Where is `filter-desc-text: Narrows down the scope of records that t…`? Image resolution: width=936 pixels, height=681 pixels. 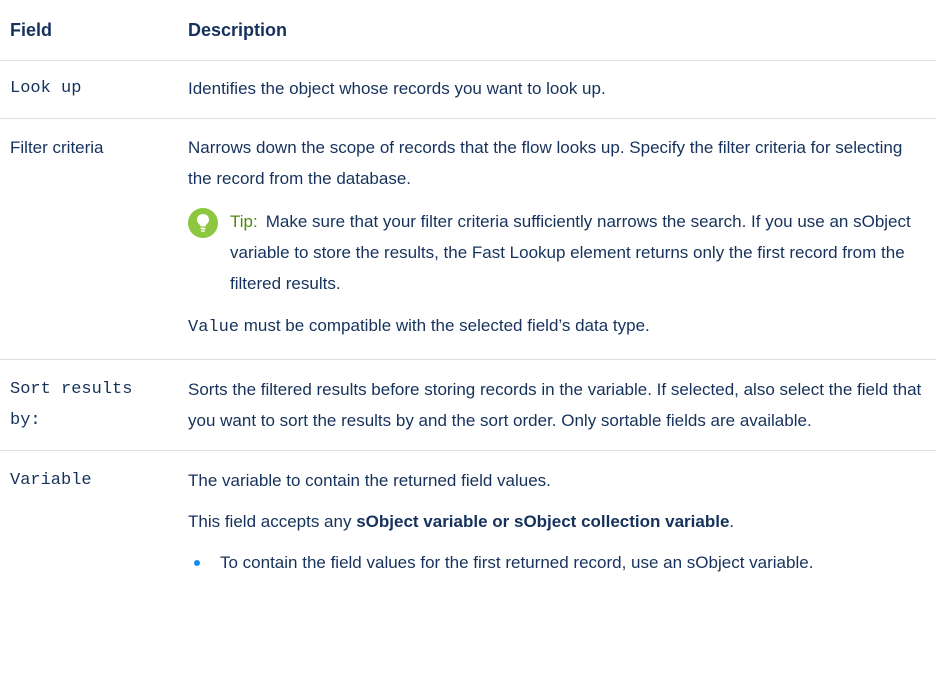
filter-desc-text: Narrows down the scope of records that t… is located at coordinates (545, 163).